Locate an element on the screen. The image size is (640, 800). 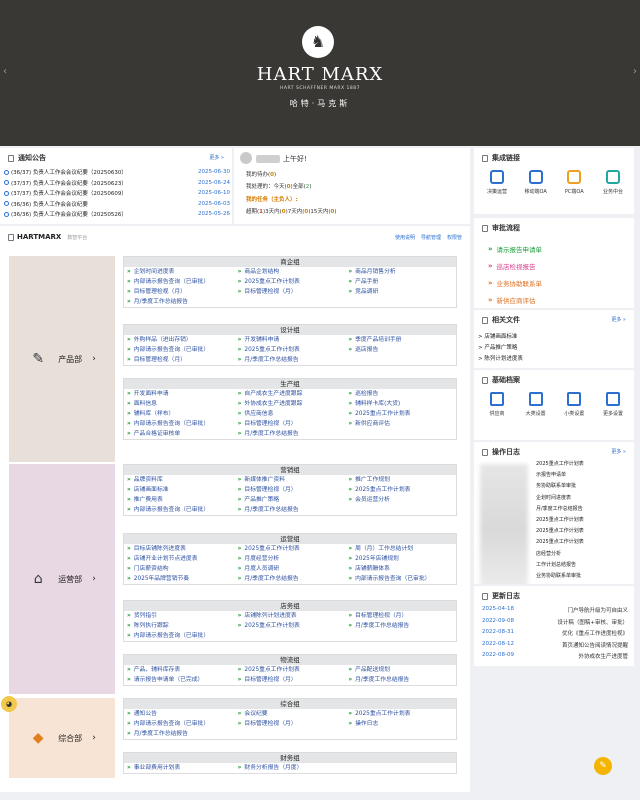
integration-0: 决策运营 is located at coordinates (497, 182).